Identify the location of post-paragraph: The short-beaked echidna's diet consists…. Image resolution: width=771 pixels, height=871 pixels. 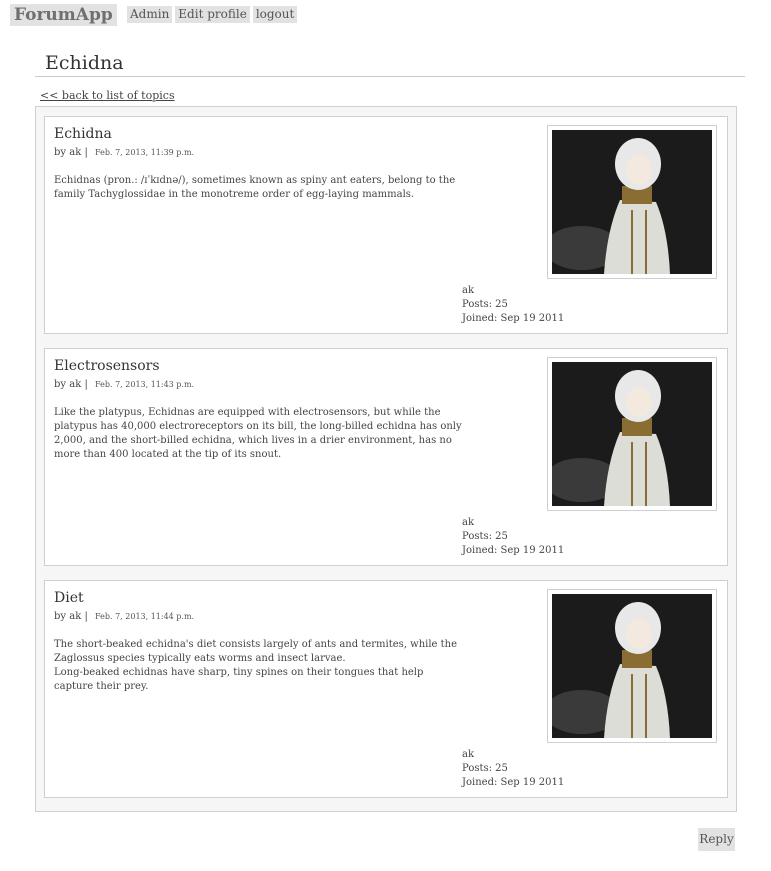
(255, 651).